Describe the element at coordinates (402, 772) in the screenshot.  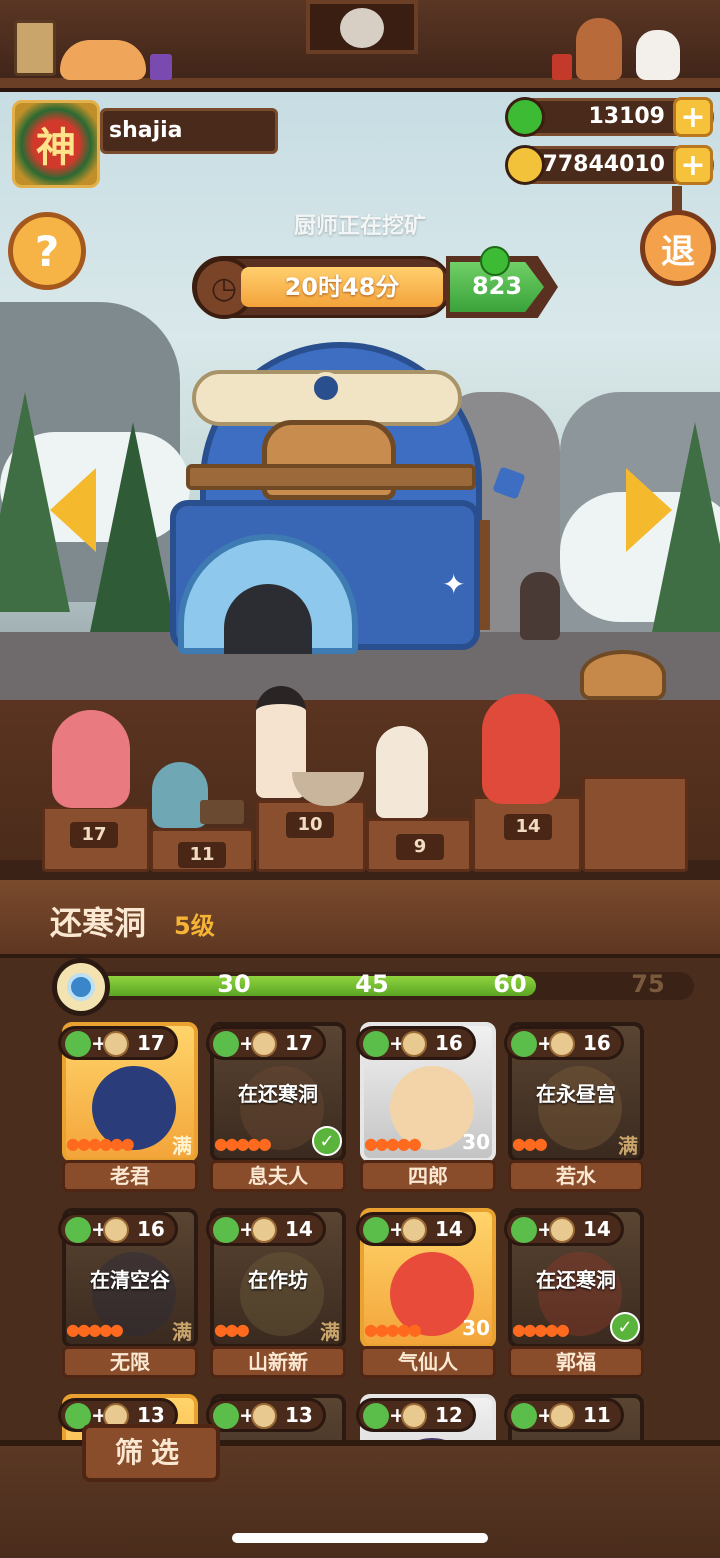
I see `chef-old-man` at that location.